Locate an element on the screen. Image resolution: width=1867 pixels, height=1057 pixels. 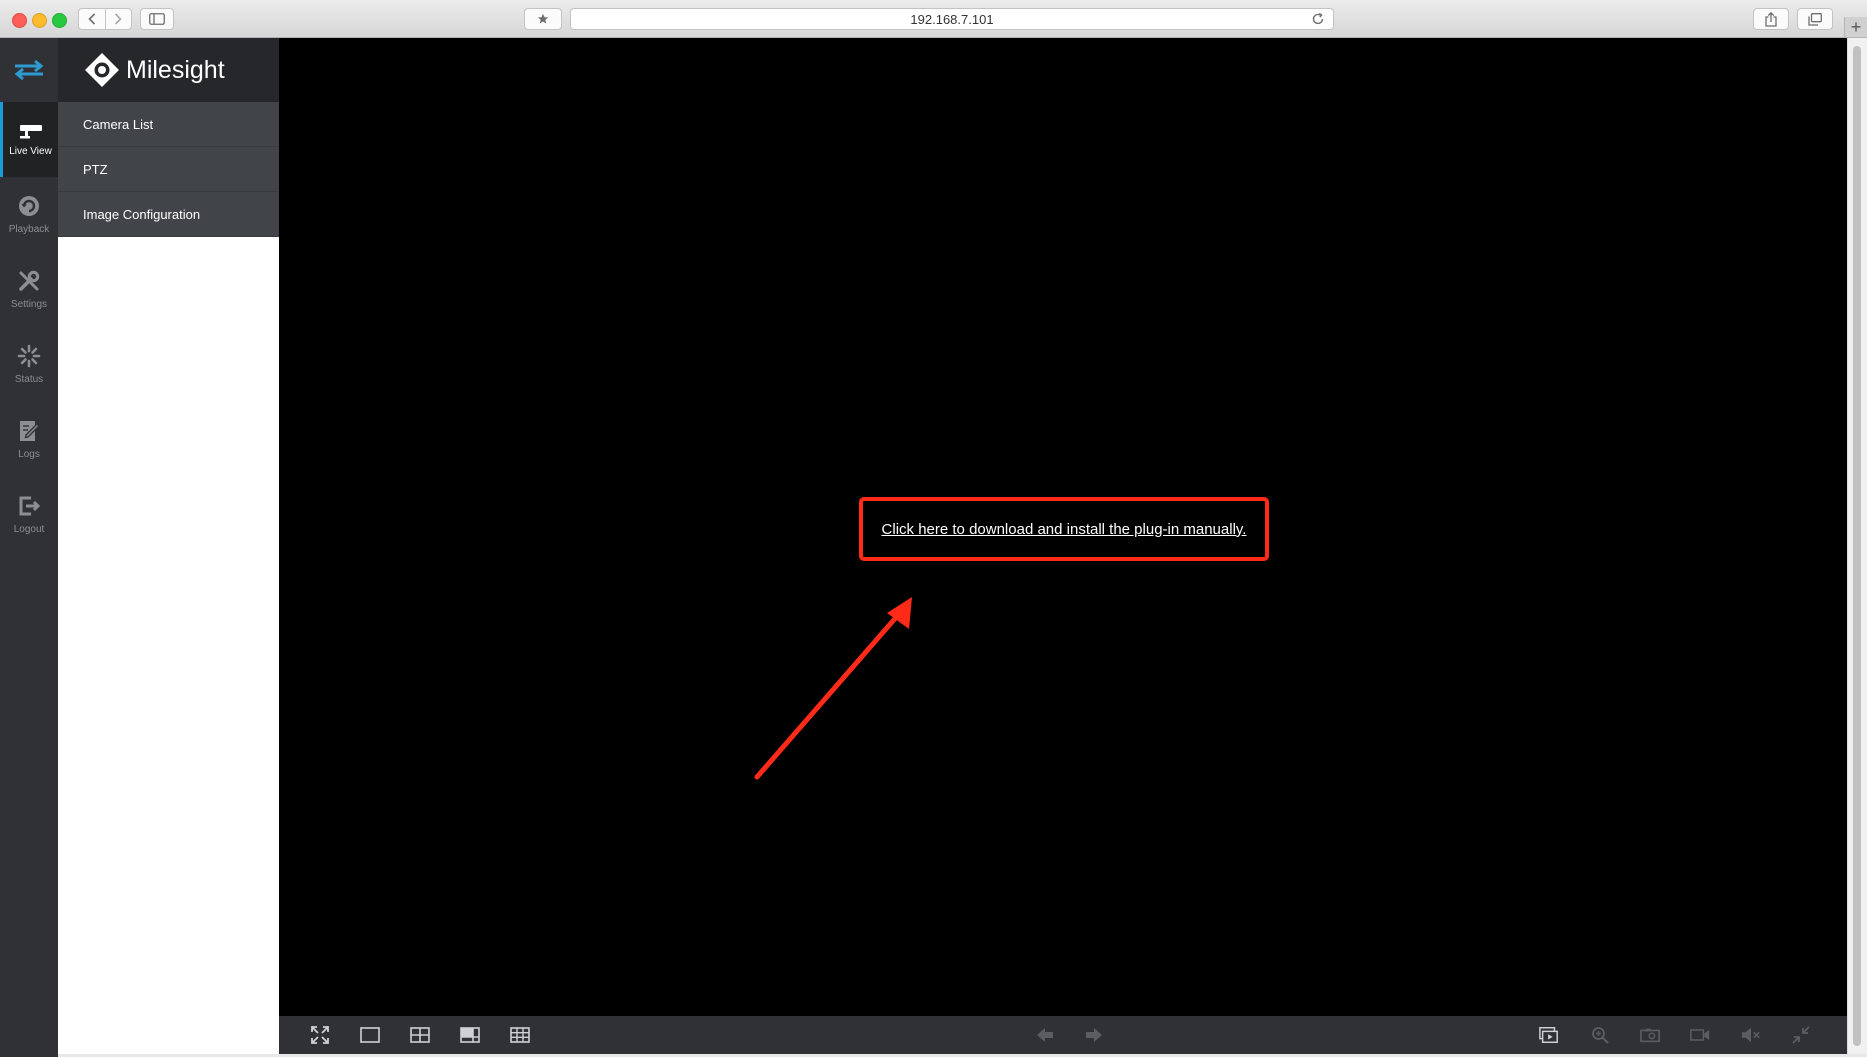
page-scrollbar is located at coordinates (1857, 546).